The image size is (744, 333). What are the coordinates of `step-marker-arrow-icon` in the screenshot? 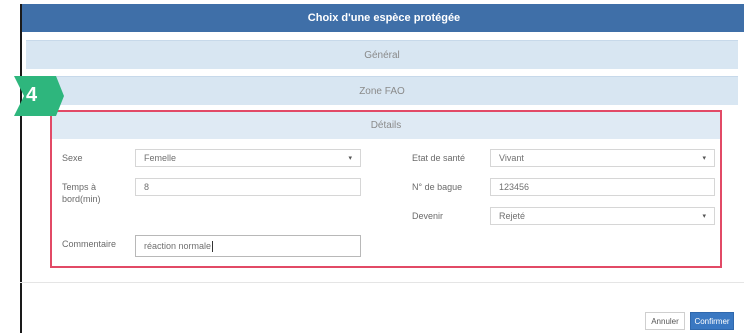 It's located at (39, 96).